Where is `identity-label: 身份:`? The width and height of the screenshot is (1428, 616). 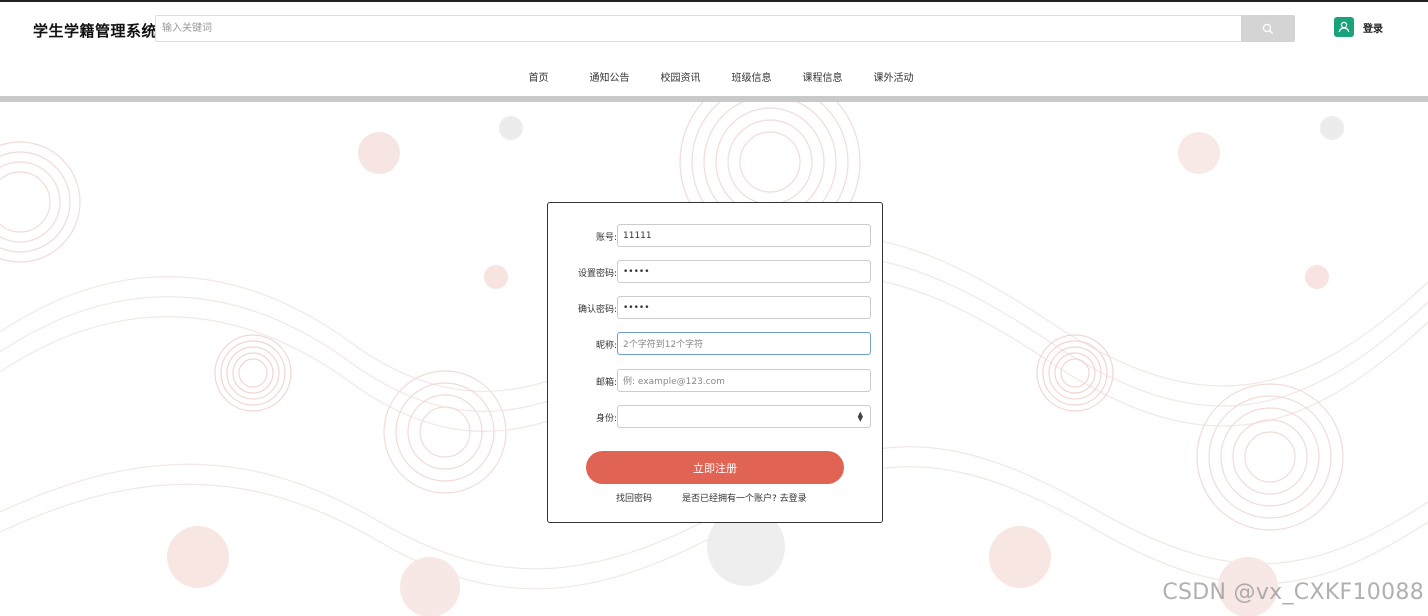
identity-label: 身份: is located at coordinates (606, 419).